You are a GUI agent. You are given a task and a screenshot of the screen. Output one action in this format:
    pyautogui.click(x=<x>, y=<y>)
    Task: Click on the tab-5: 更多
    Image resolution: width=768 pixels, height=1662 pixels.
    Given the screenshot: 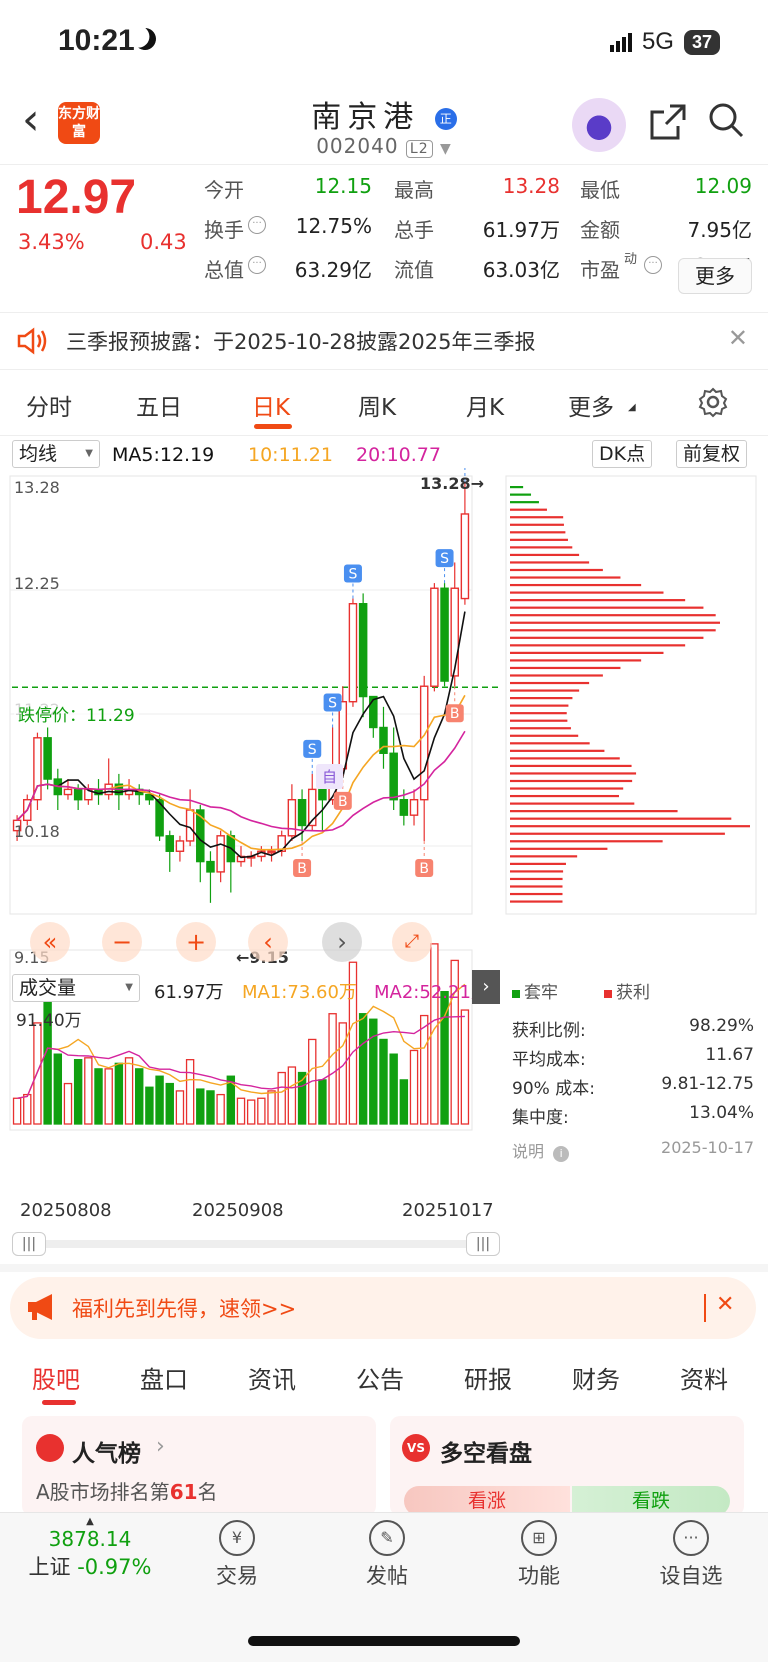 What is the action you would take?
    pyautogui.click(x=591, y=405)
    